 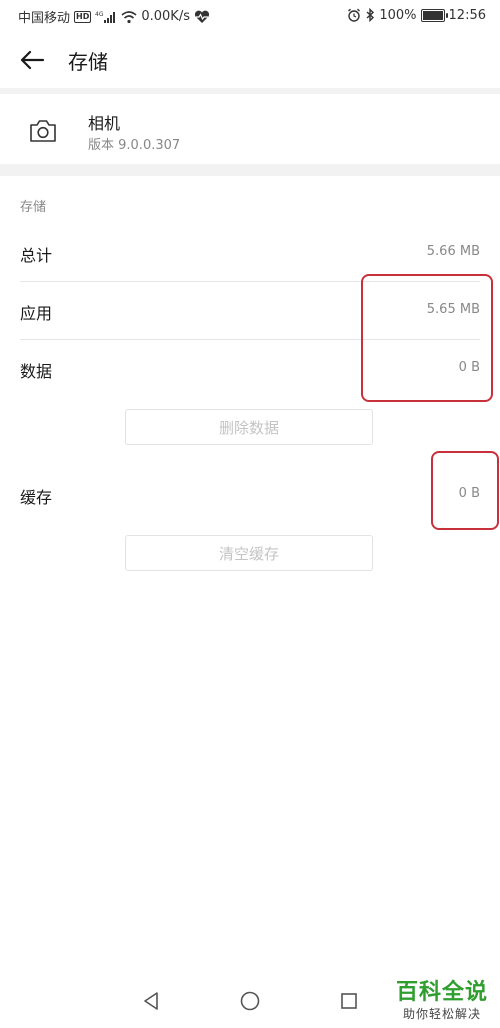 I want to click on back-button, so click(x=32, y=60).